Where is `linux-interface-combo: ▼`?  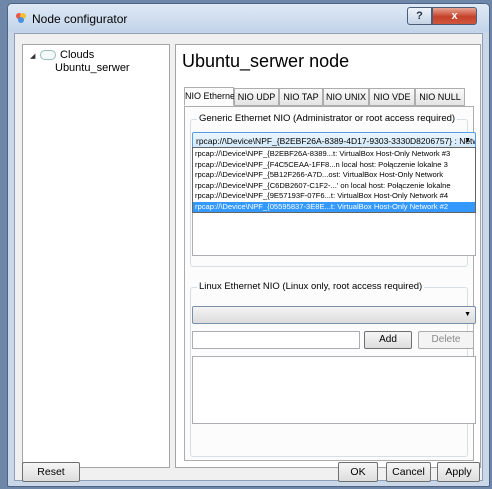 linux-interface-combo: ▼ is located at coordinates (334, 315).